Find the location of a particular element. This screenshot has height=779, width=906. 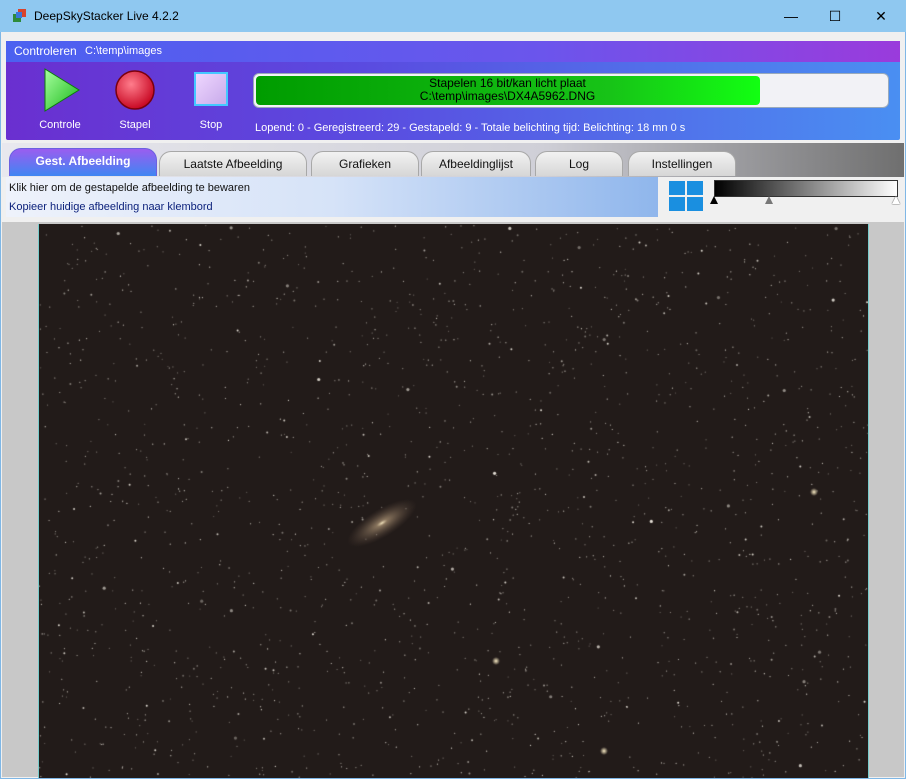

monitor-button: Controle is located at coordinates (60, 99).